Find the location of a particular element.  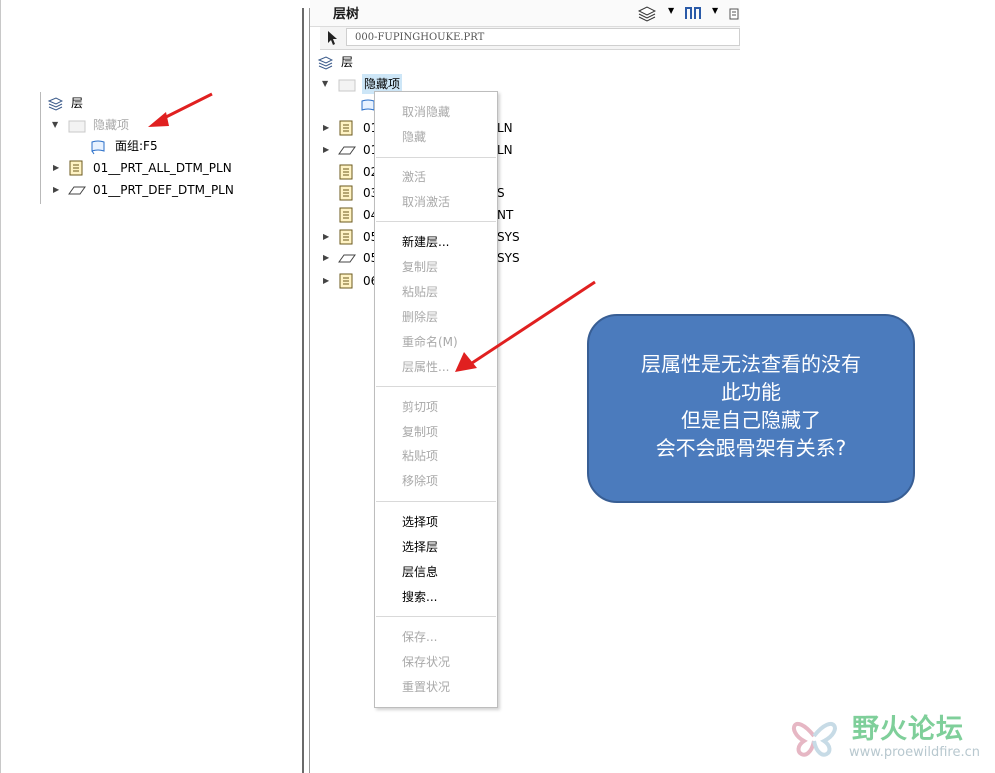

left-layer-row: 01__PRT_DEF_DTM_PLN is located at coordinates (163, 190).